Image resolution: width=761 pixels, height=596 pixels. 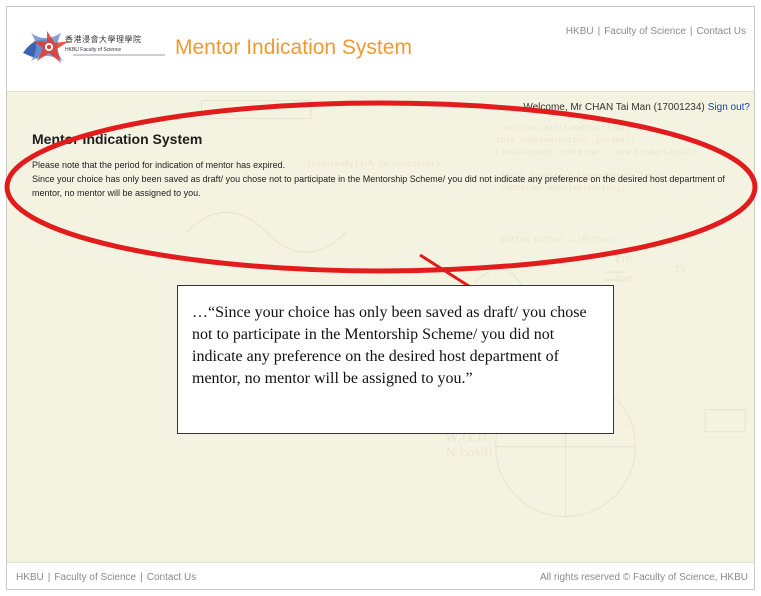 I want to click on logo-chinese-text: 香港浸會大學理學院, so click(x=103, y=39).